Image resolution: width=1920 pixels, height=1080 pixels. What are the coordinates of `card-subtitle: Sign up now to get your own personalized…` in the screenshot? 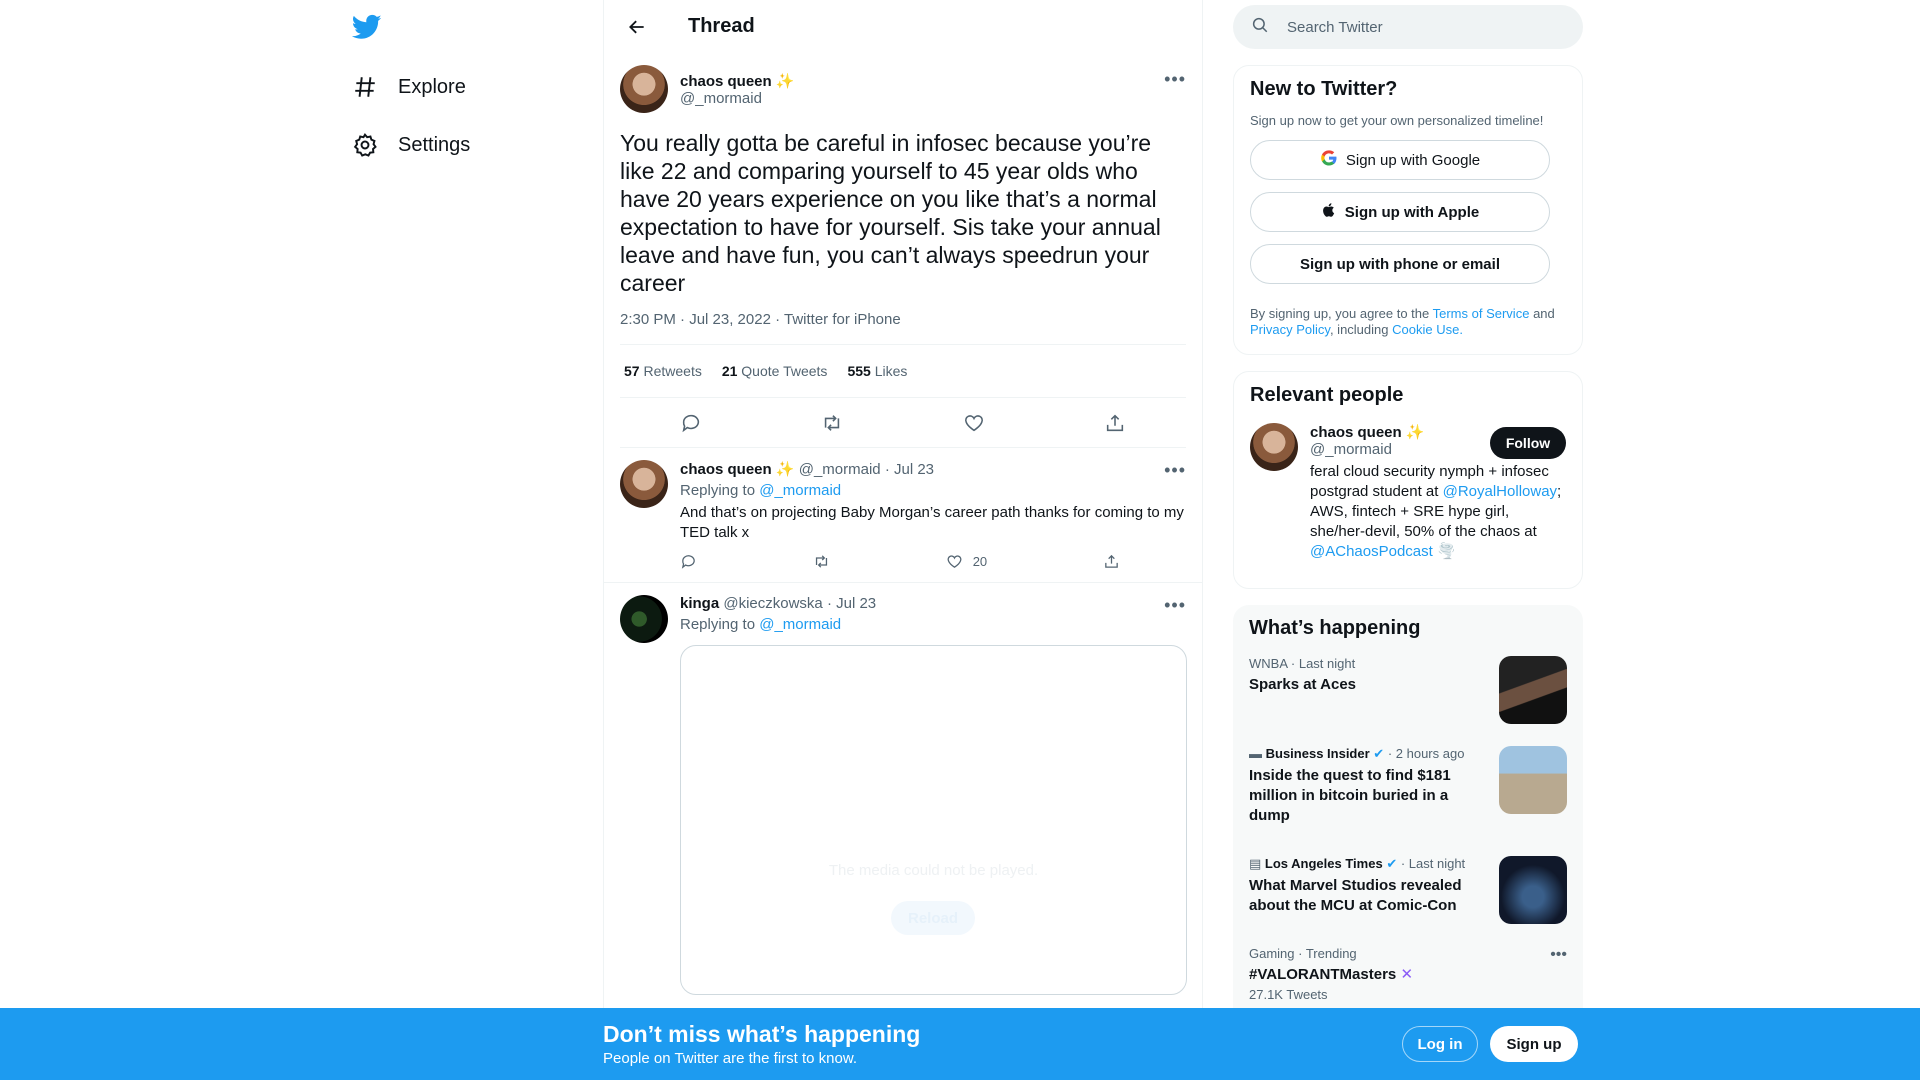 It's located at (1397, 120).